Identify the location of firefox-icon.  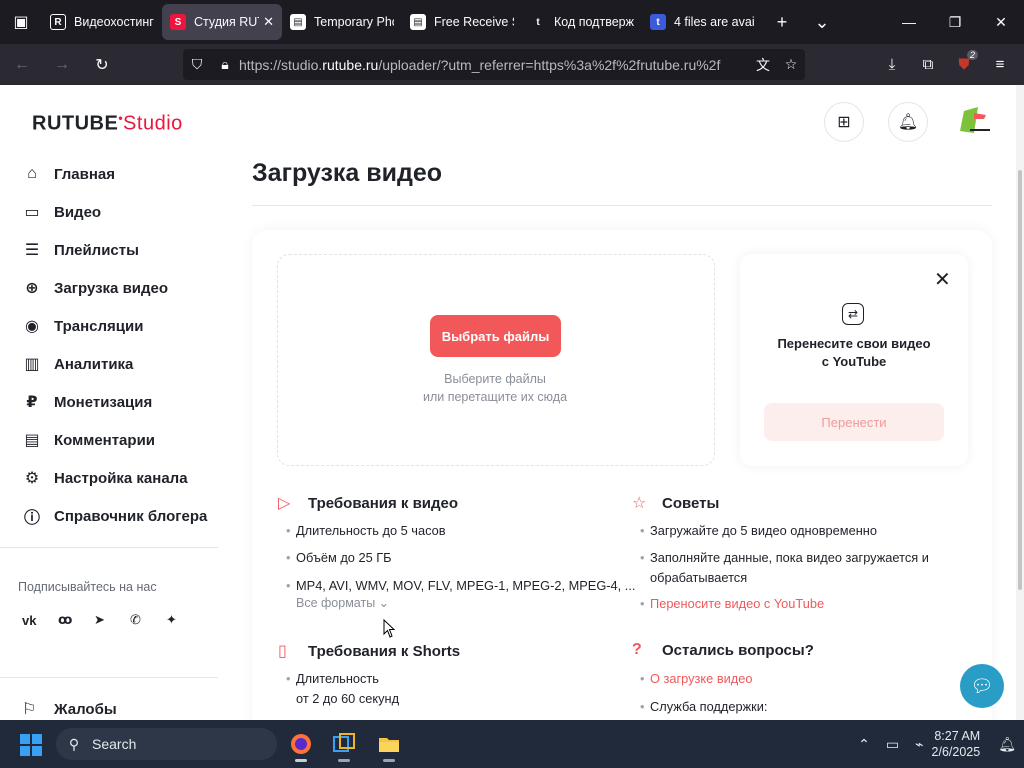
(301, 744).